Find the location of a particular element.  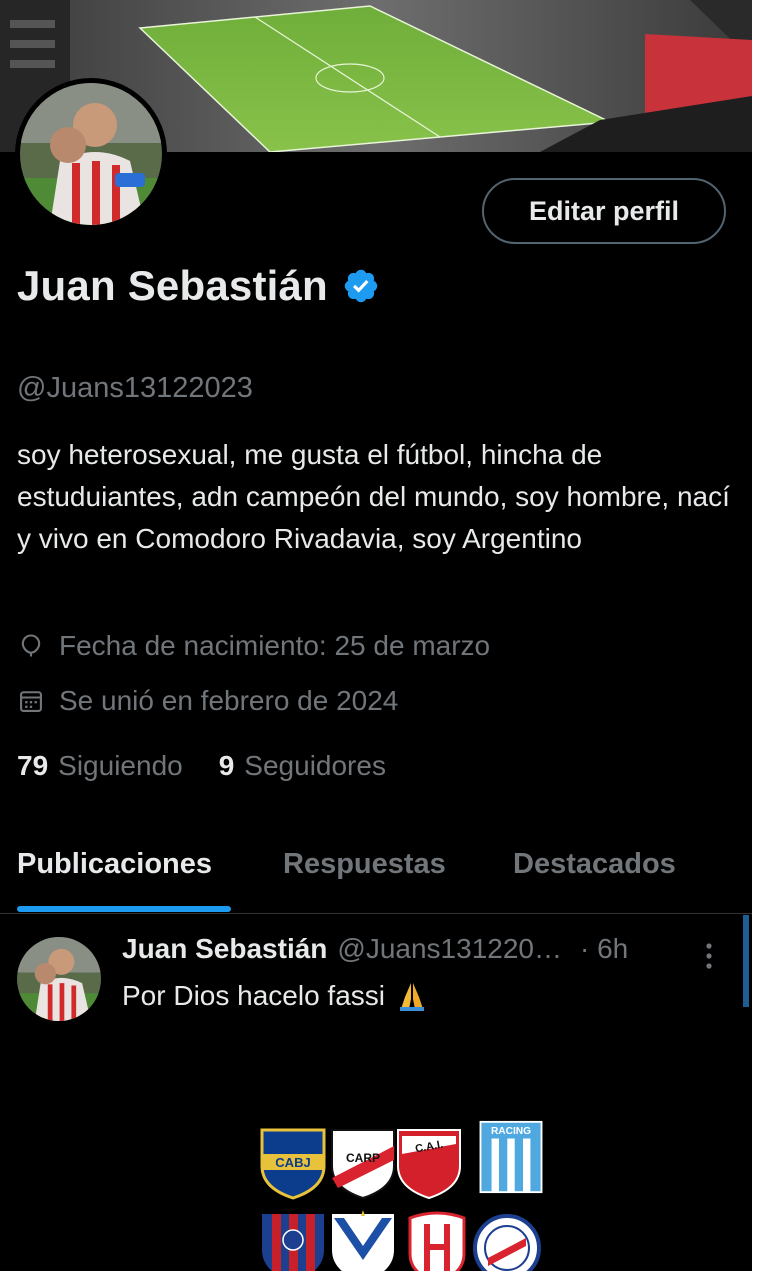

calendar-icon is located at coordinates (31, 701).